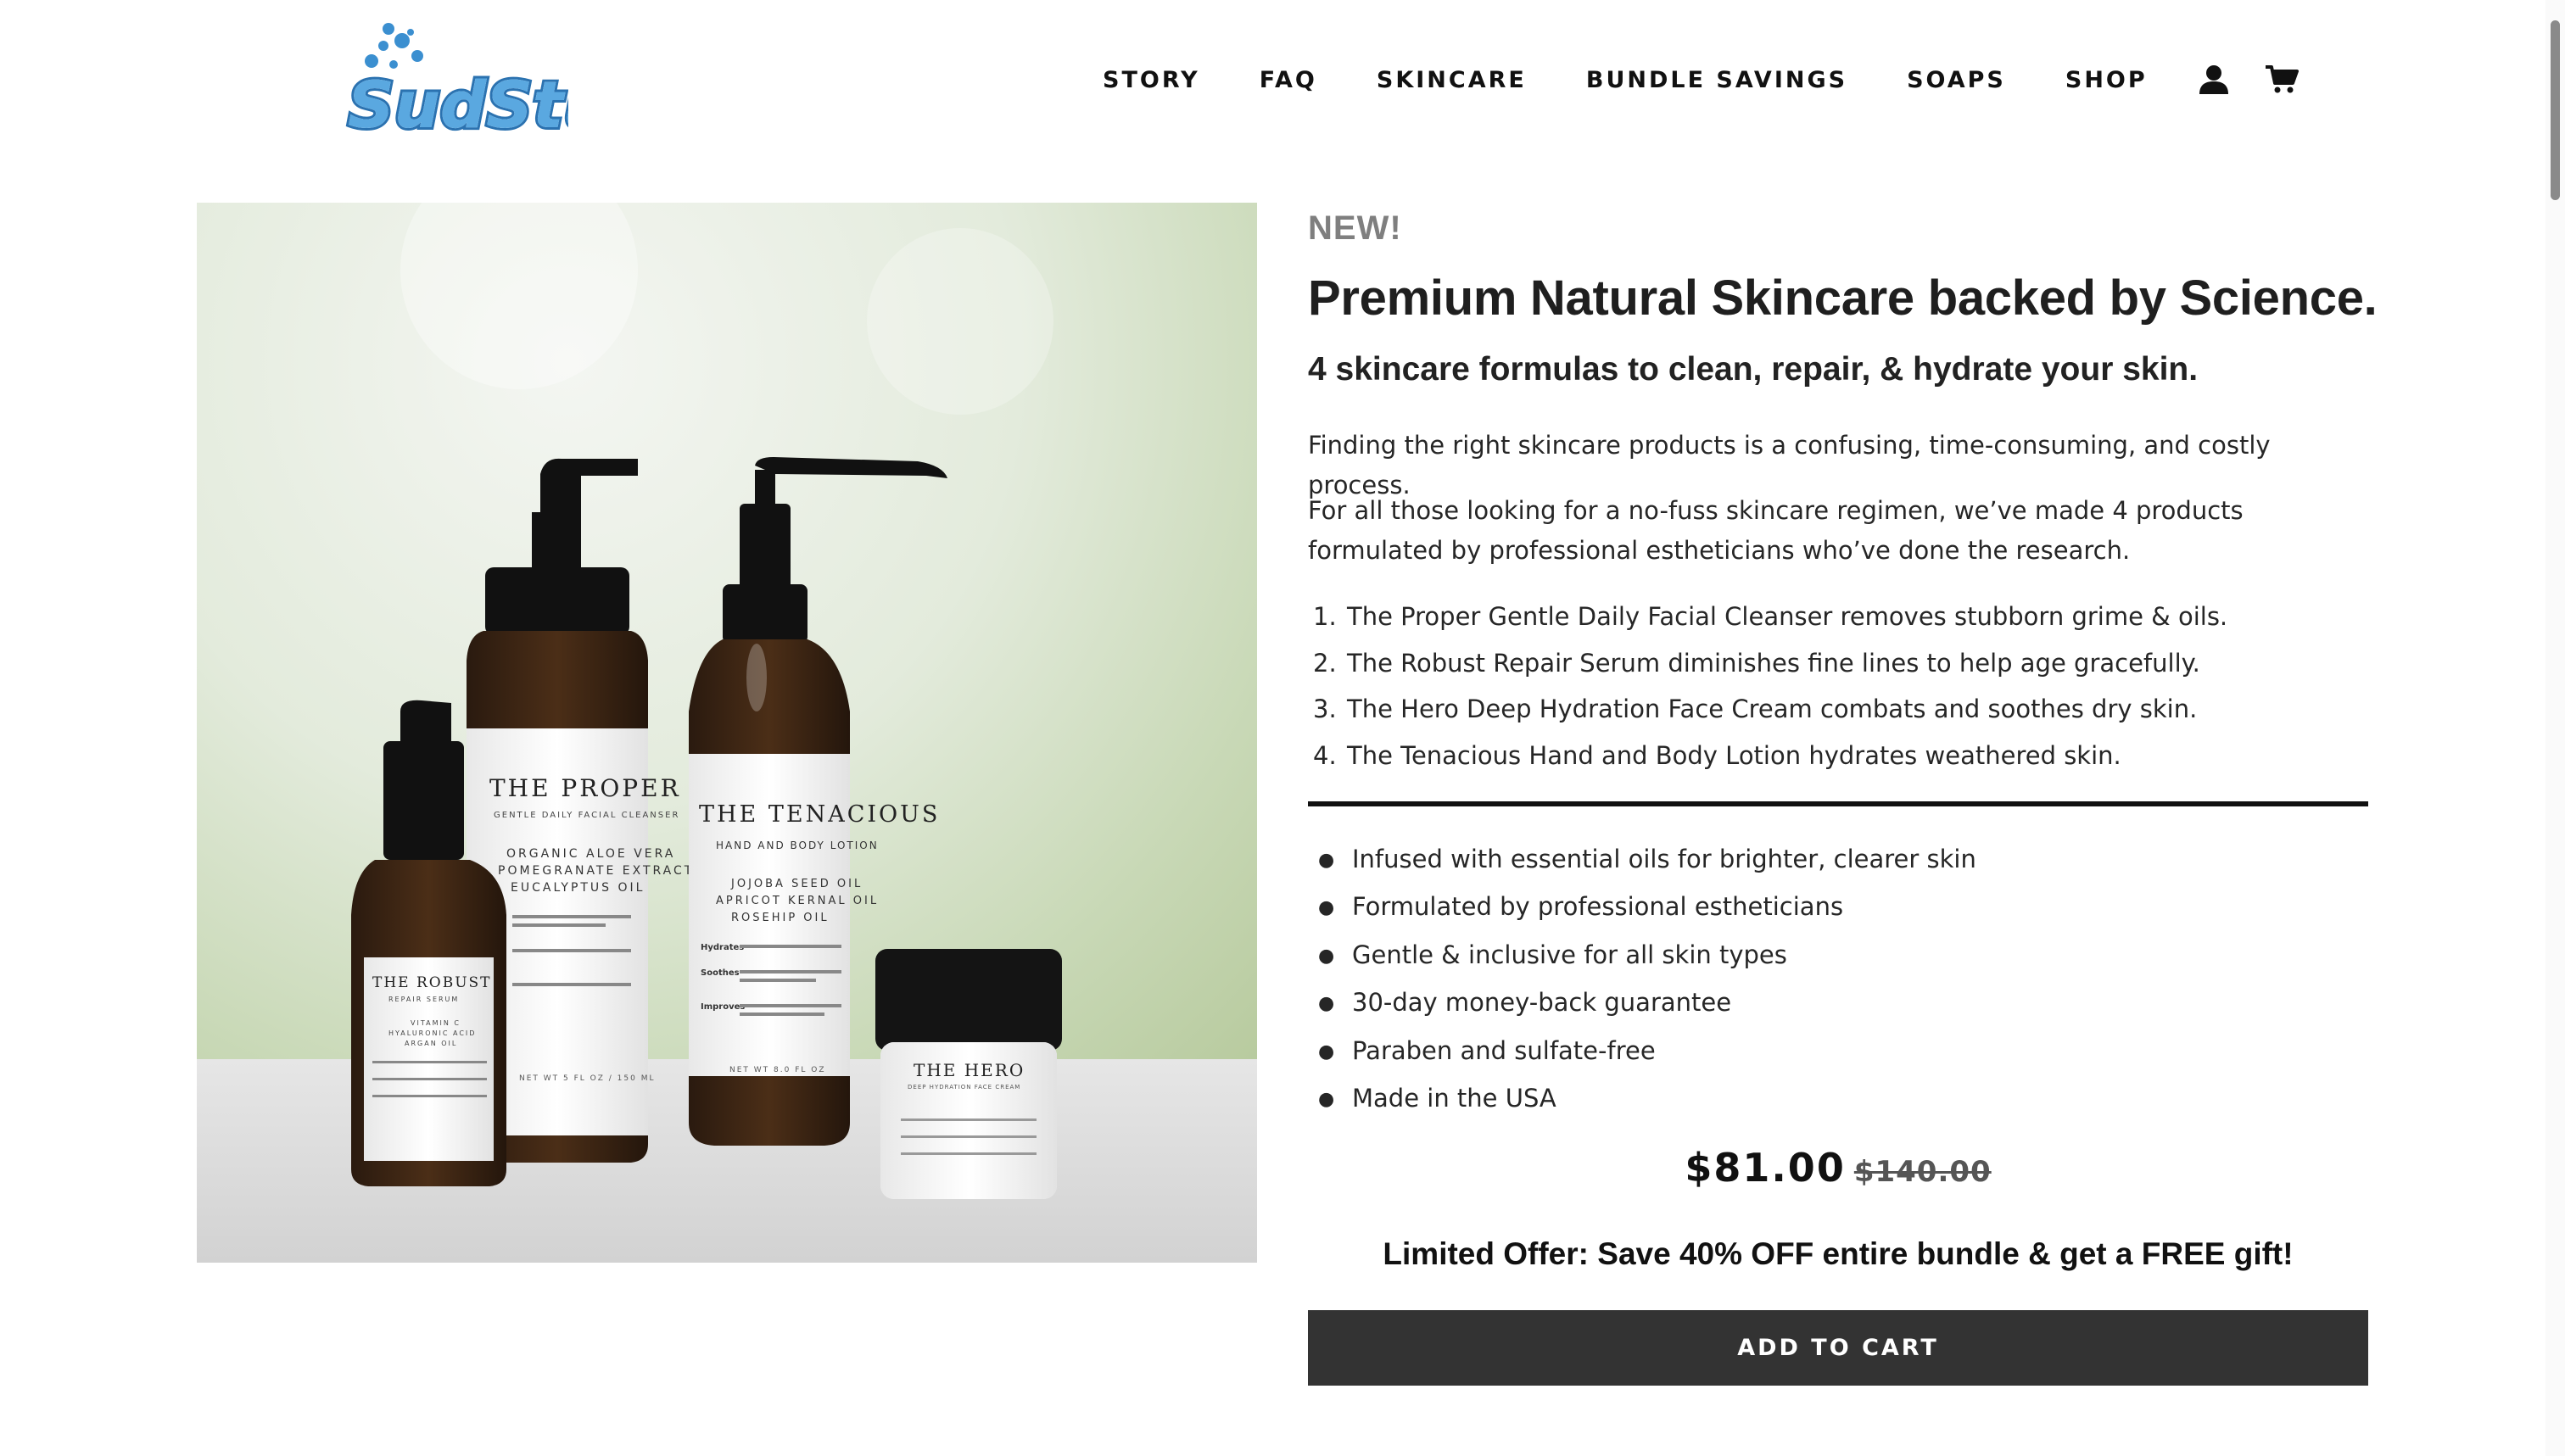  I want to click on nav-story: STORY, so click(1151, 80).